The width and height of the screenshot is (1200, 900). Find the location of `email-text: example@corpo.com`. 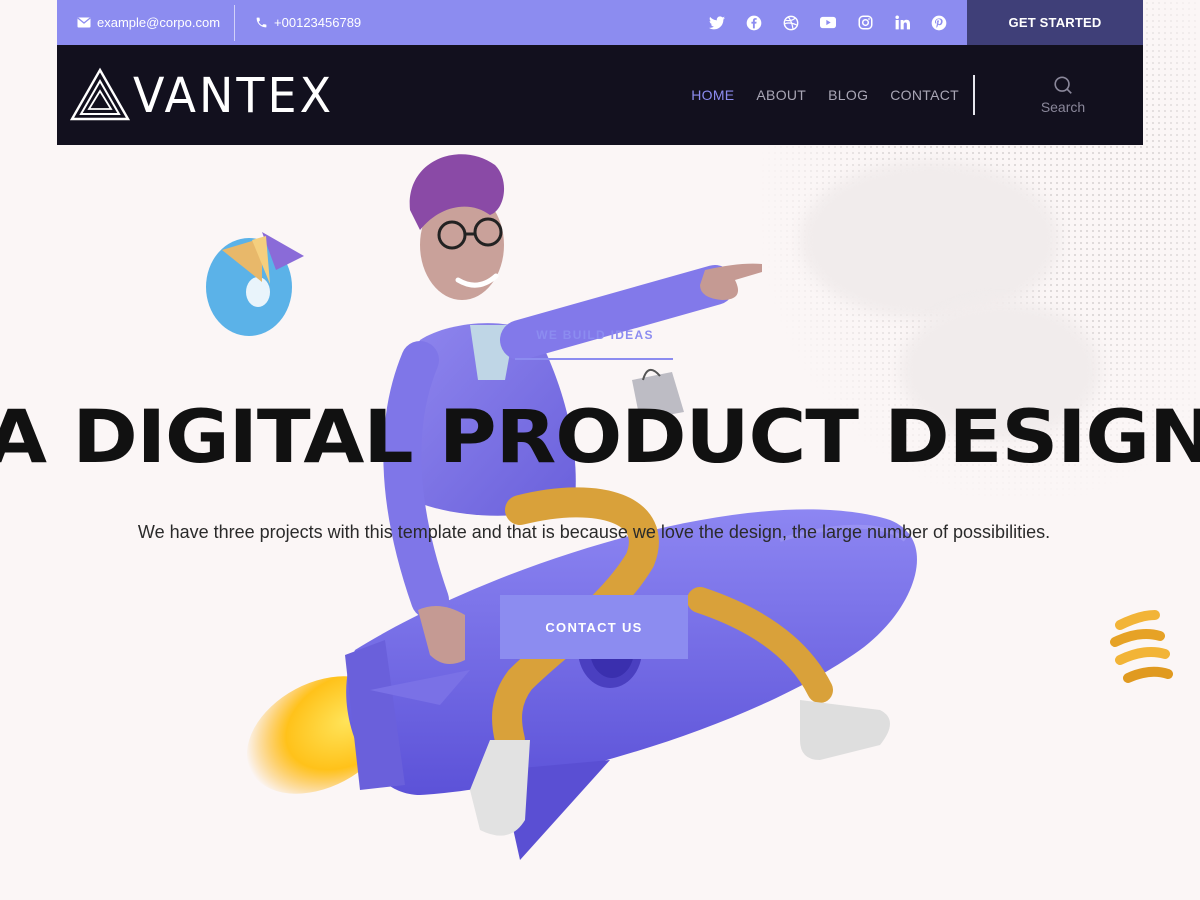

email-text: example@corpo.com is located at coordinates (159, 22).